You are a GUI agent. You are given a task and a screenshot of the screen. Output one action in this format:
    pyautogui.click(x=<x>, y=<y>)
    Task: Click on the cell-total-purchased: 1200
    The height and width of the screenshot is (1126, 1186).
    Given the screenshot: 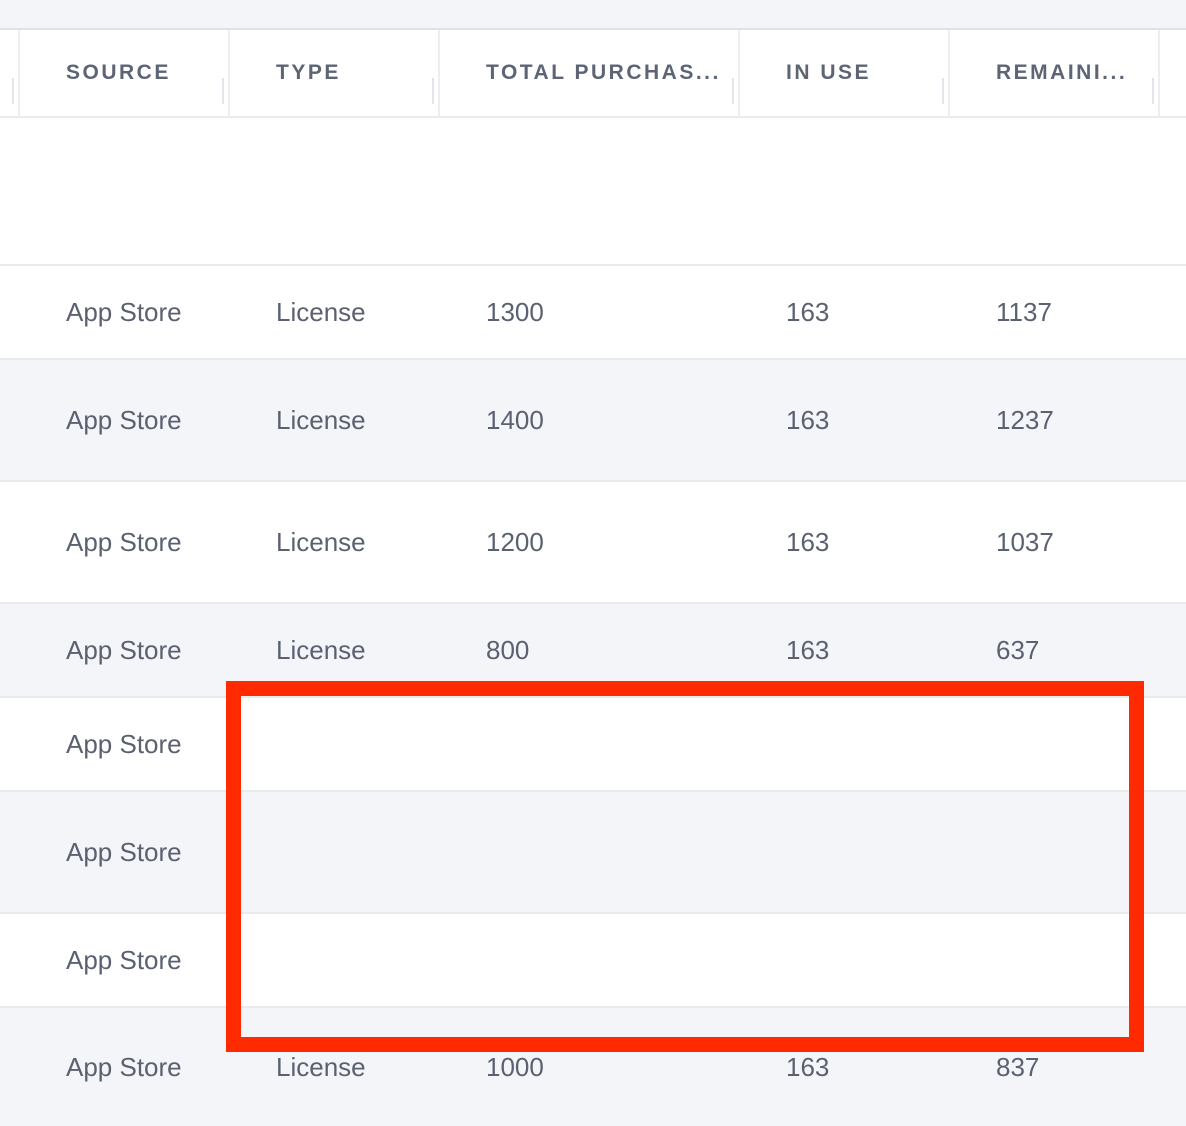 What is the action you would take?
    pyautogui.click(x=515, y=541)
    